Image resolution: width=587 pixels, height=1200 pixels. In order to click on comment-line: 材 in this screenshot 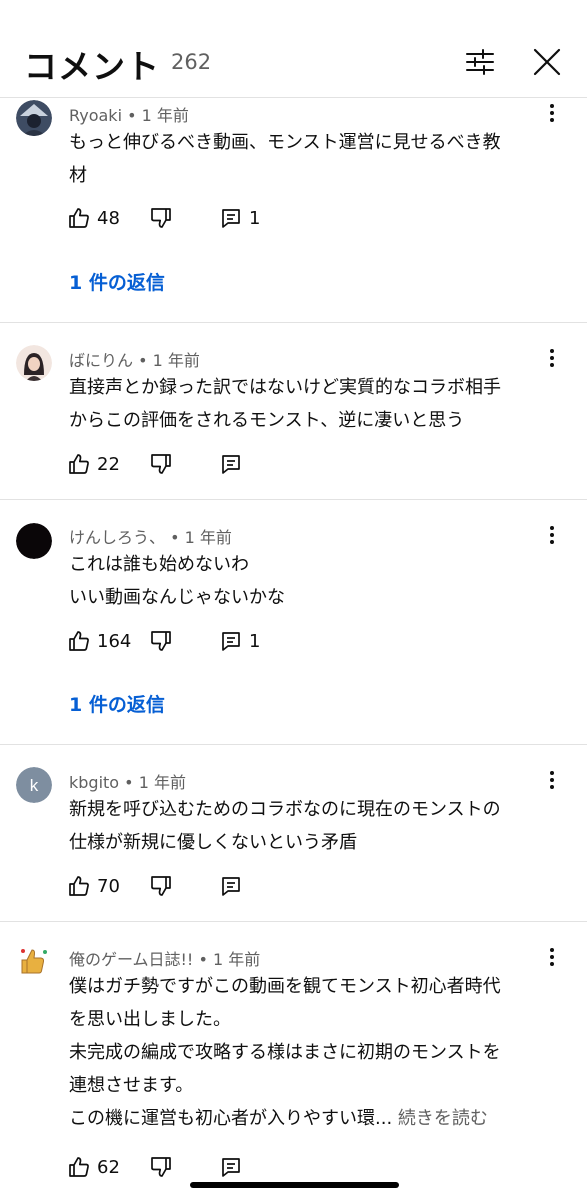, I will do `click(78, 175)`.